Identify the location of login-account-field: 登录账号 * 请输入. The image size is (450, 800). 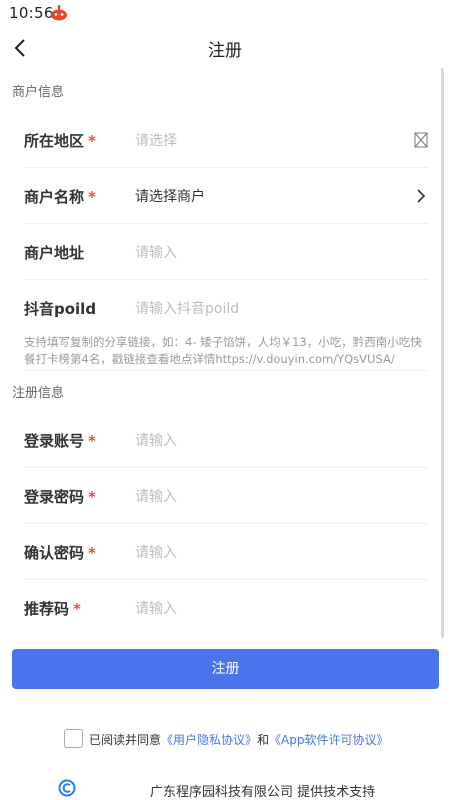
(226, 440).